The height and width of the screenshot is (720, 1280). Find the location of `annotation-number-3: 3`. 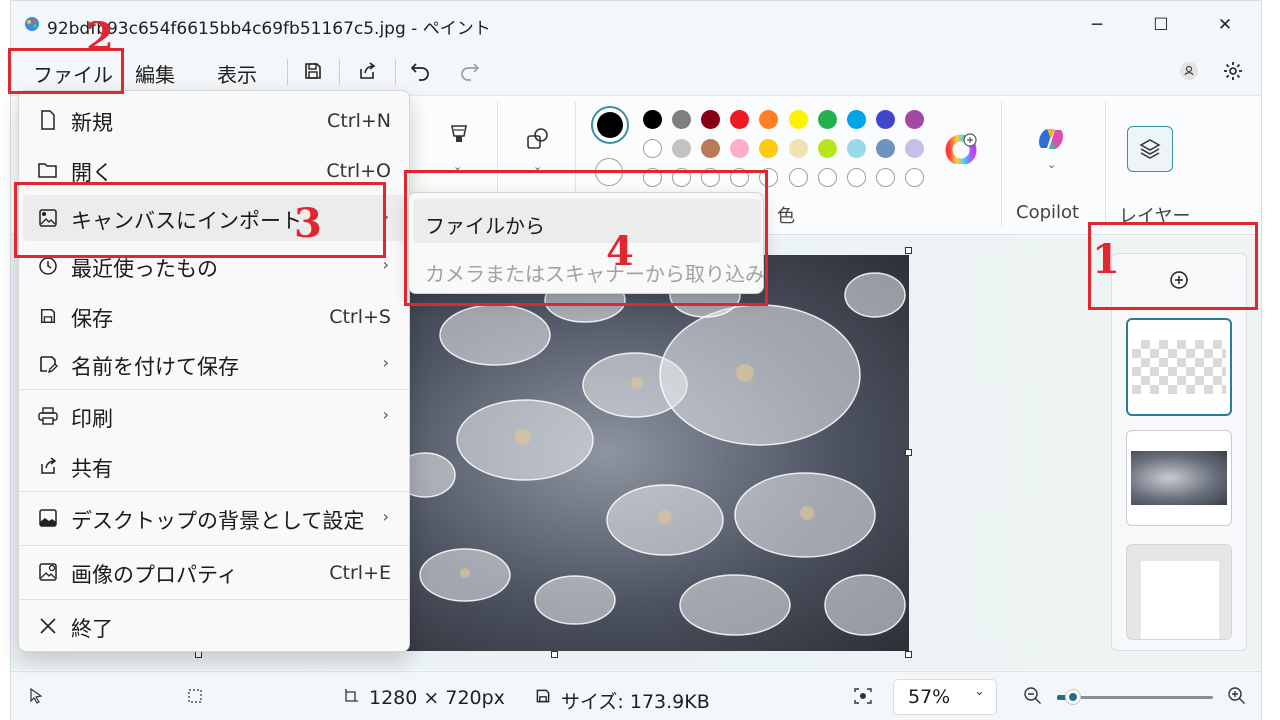

annotation-number-3: 3 is located at coordinates (308, 223).